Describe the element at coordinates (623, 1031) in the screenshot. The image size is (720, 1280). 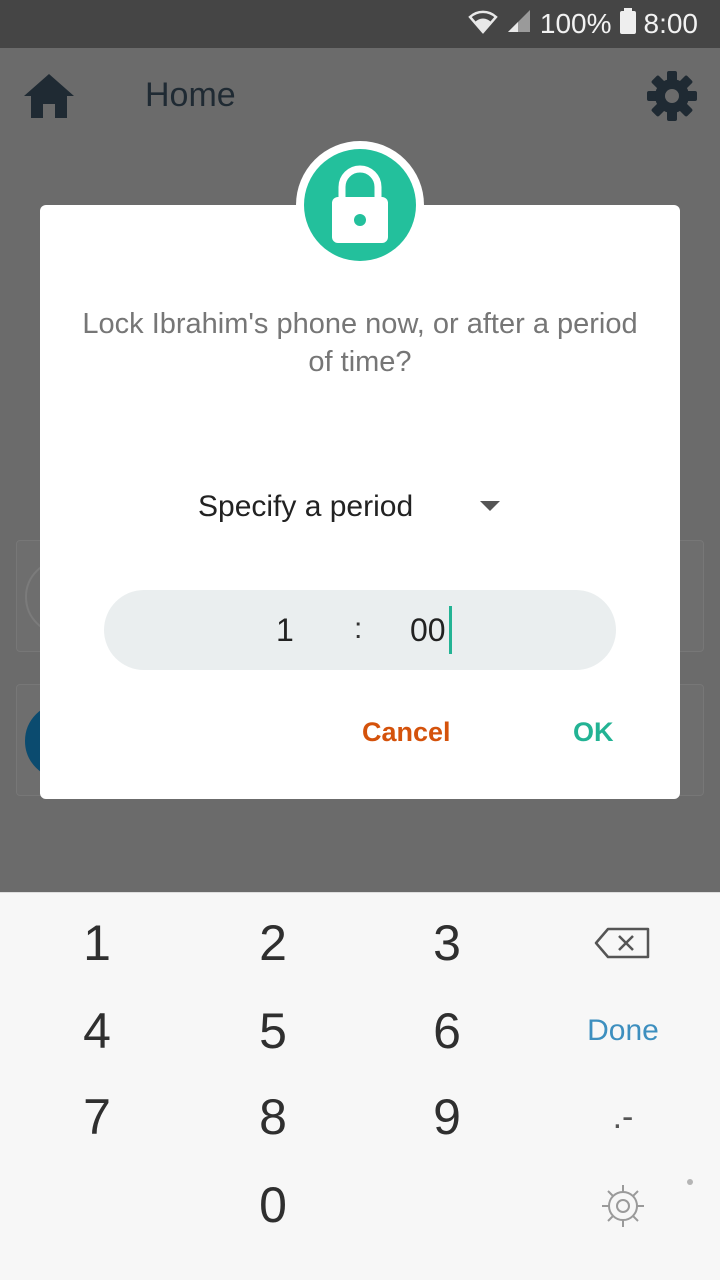
I see `done-button: Done` at that location.